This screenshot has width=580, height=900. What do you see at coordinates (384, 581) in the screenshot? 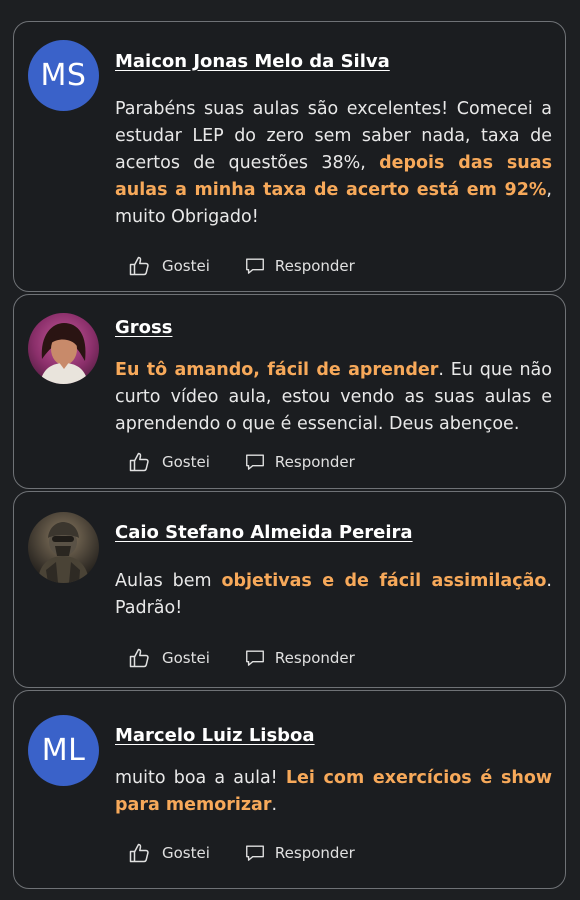
I see `comment-highlight: objetivas e de fácil assimilação` at bounding box center [384, 581].